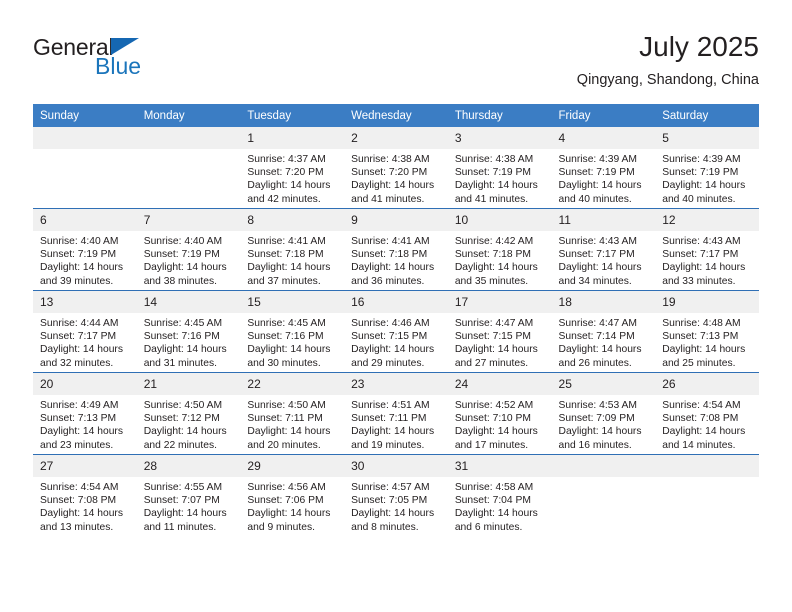  I want to click on daylight-text-line2: and 30 minutes., so click(284, 363).